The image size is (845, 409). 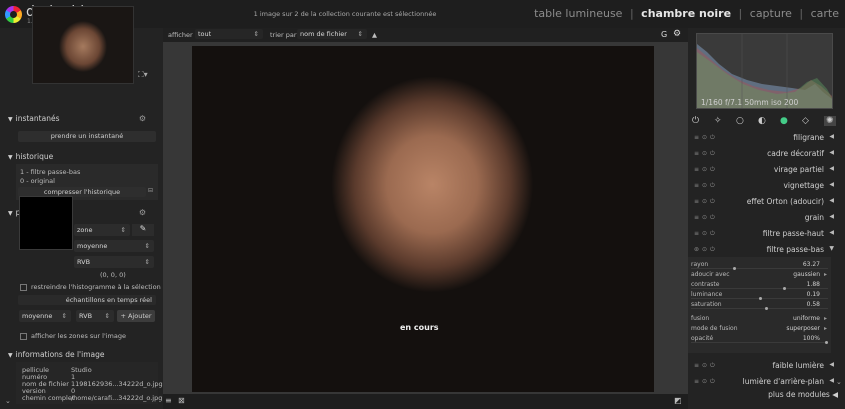 What do you see at coordinates (759, 274) in the screenshot?
I see `param-soften-with: adoucir avec gaussien ▸` at bounding box center [759, 274].